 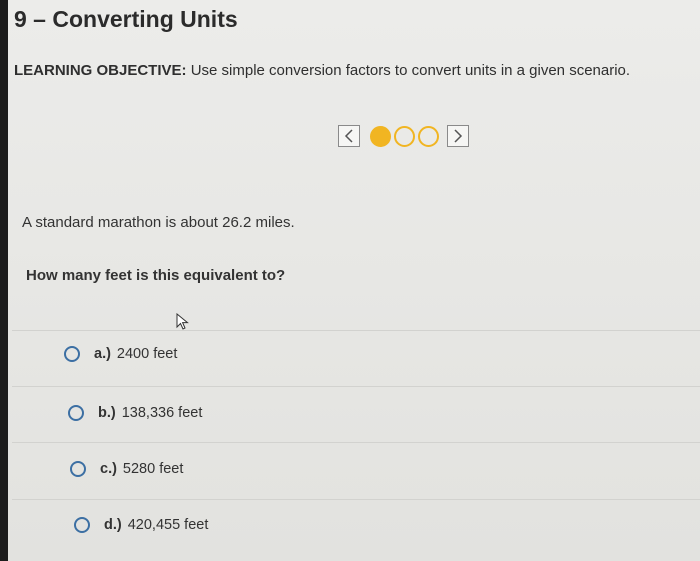 I want to click on radio-button-d, so click(x=82, y=525).